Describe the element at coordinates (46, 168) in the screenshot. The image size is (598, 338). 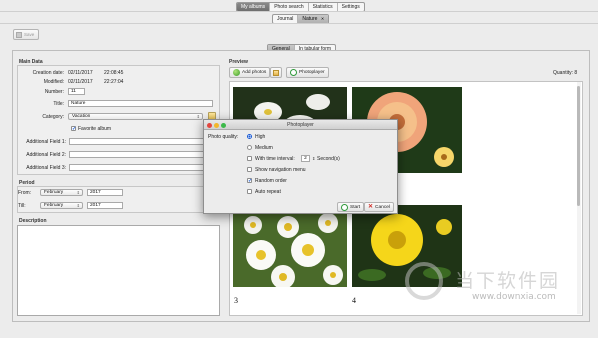
I see `additional-field-3-label: Additional Field 3:` at that location.